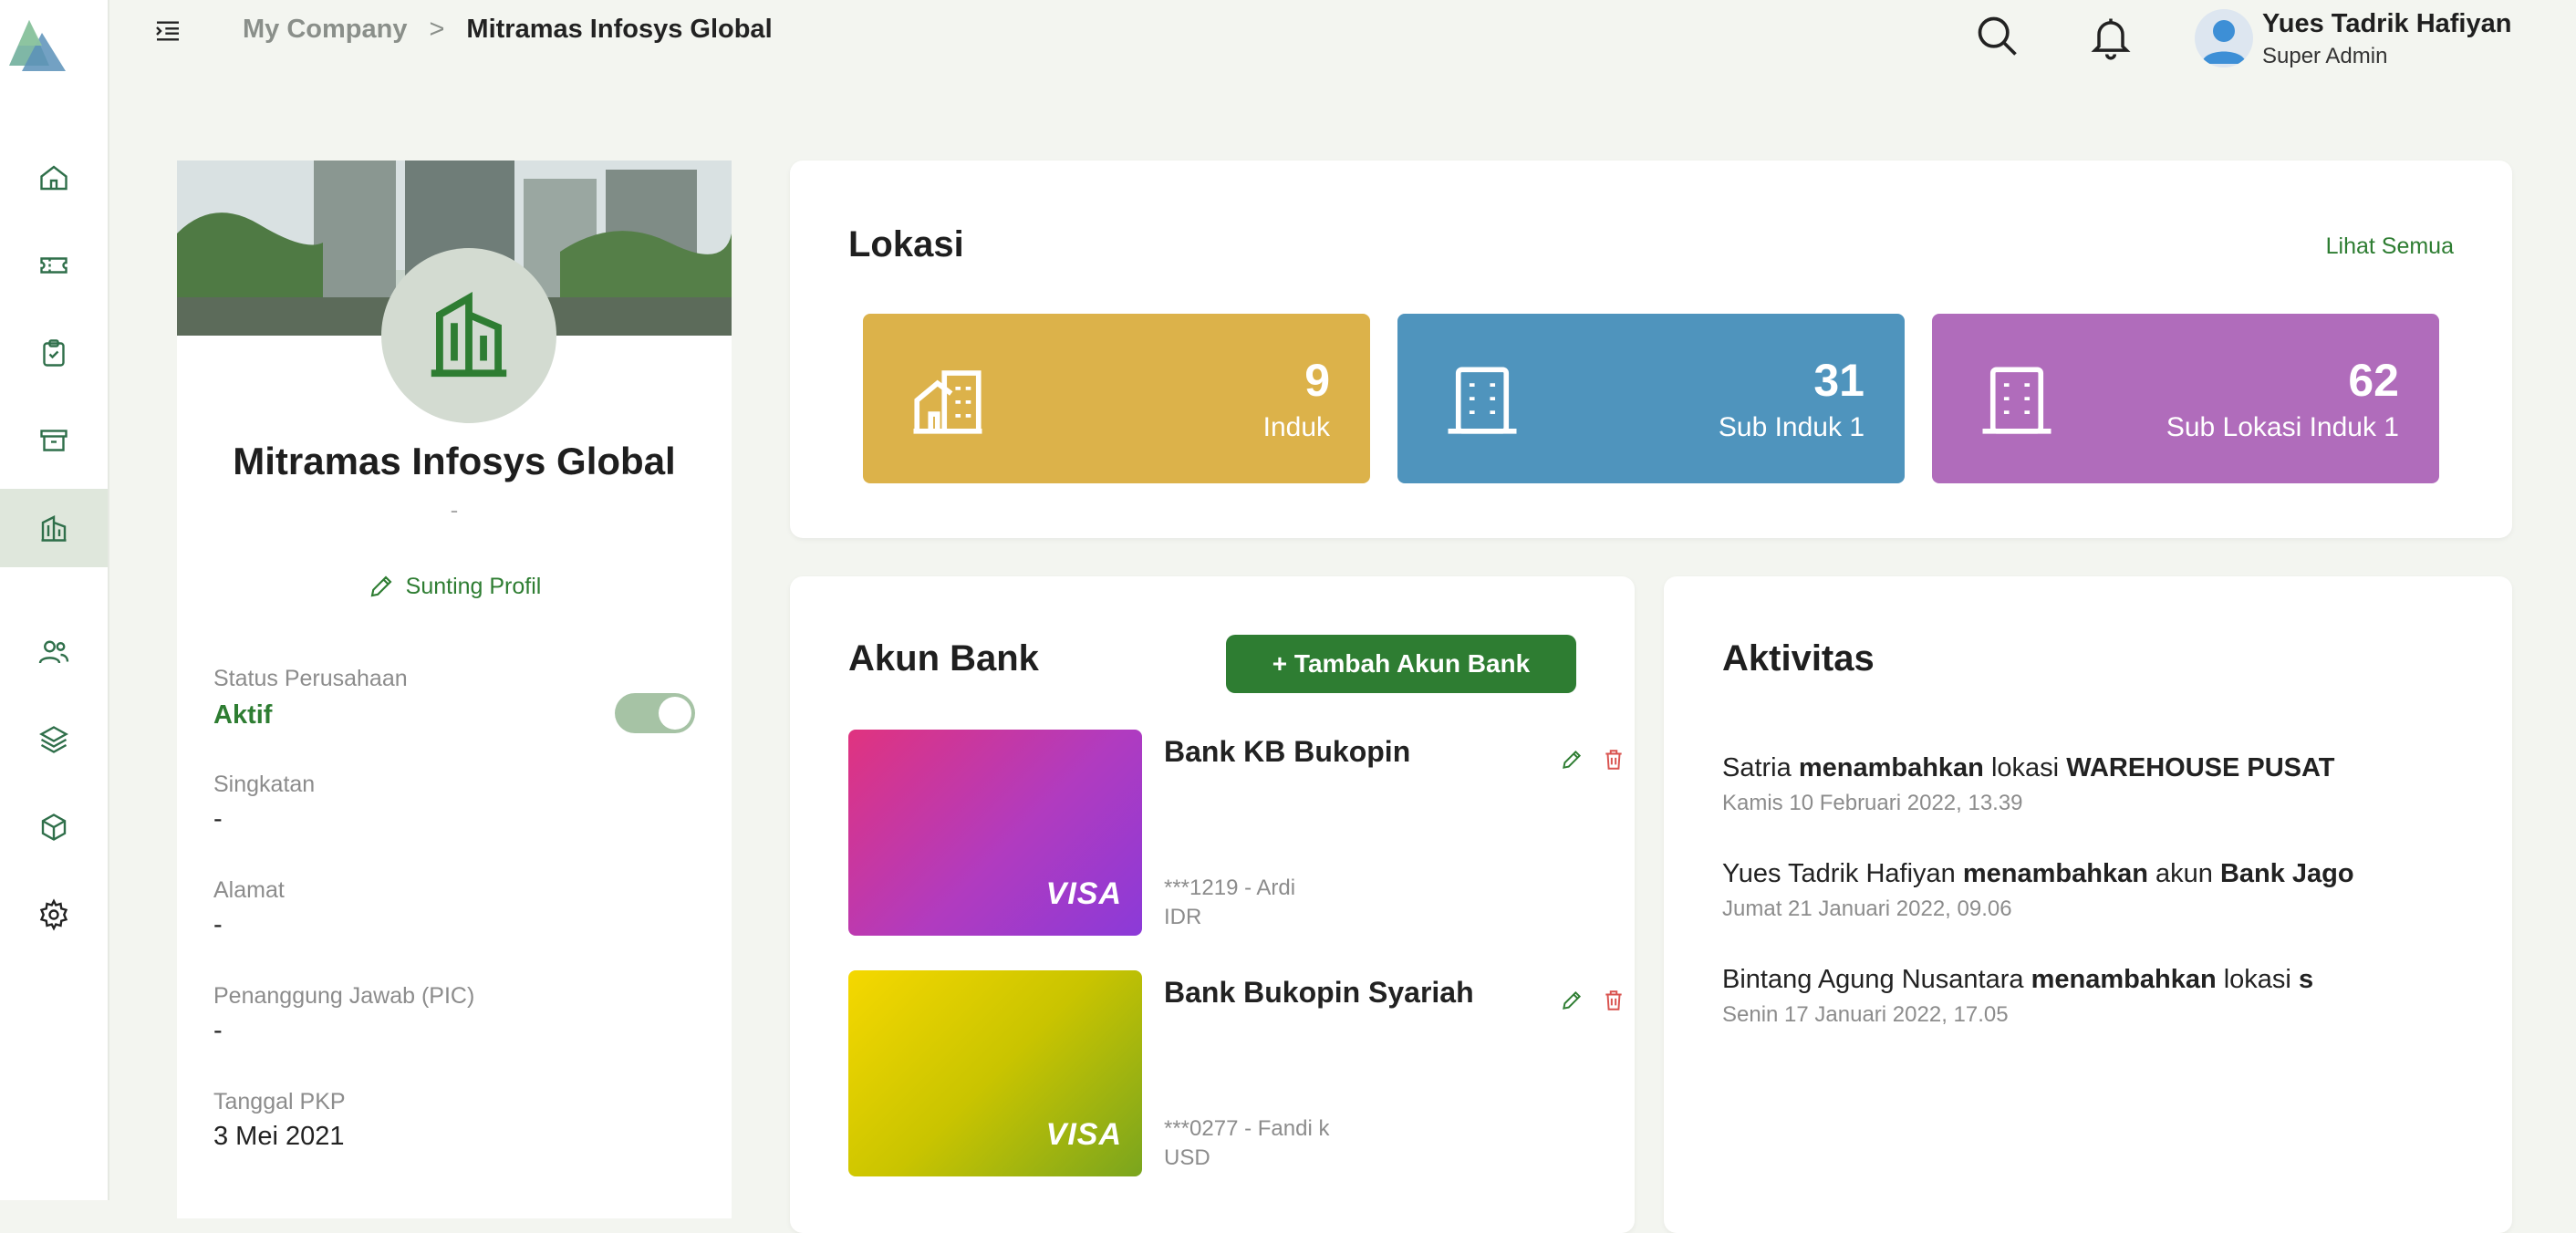 This screenshot has height=1233, width=2576. Describe the element at coordinates (1791, 427) in the screenshot. I see `stat-label: Sub Induk 1` at that location.